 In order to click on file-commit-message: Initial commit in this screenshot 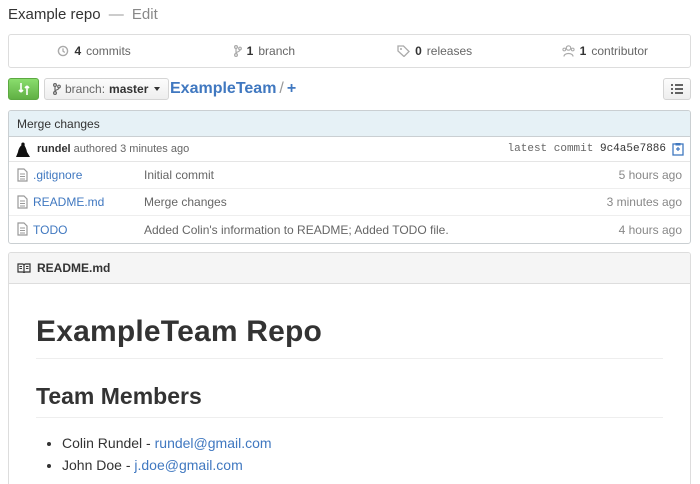, I will do `click(179, 175)`.